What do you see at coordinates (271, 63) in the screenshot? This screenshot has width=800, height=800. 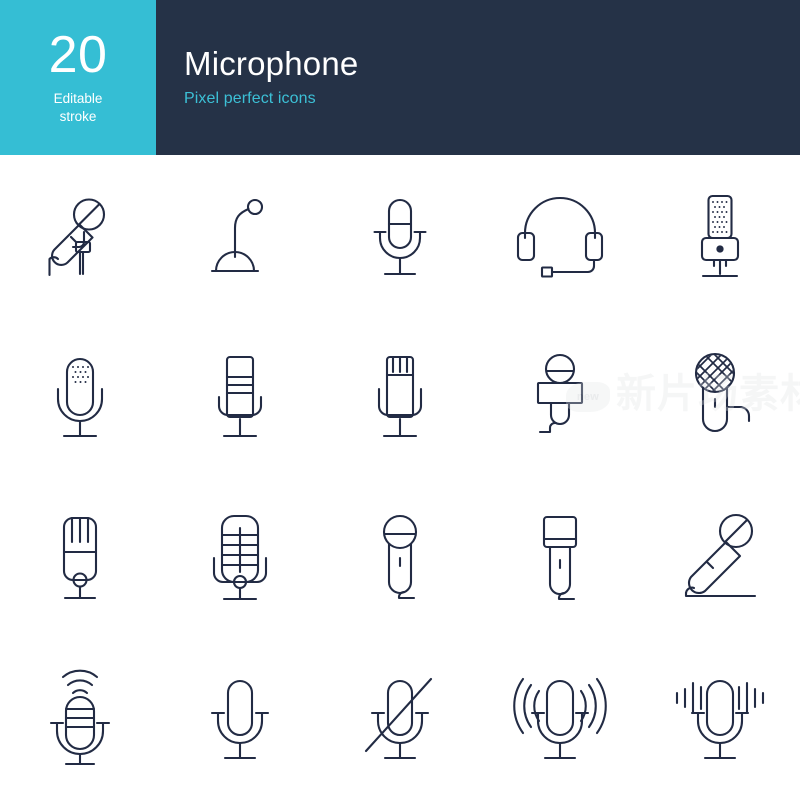 I see `page-title: Microphone` at bounding box center [271, 63].